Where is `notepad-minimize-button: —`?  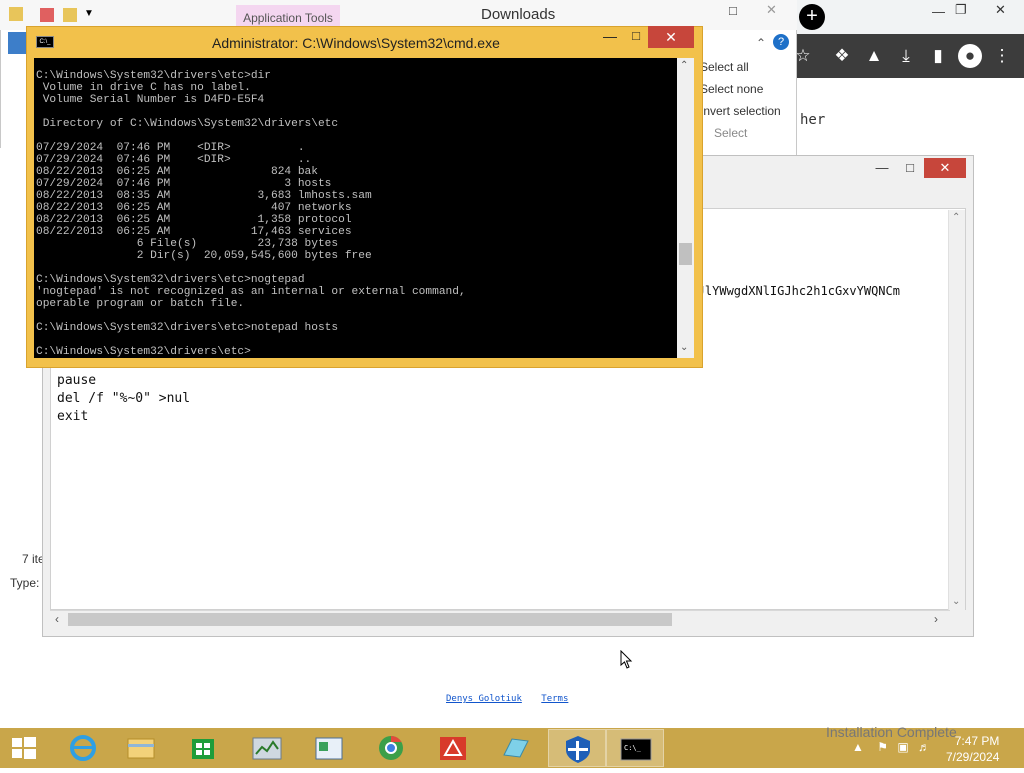 notepad-minimize-button: — is located at coordinates (882, 168).